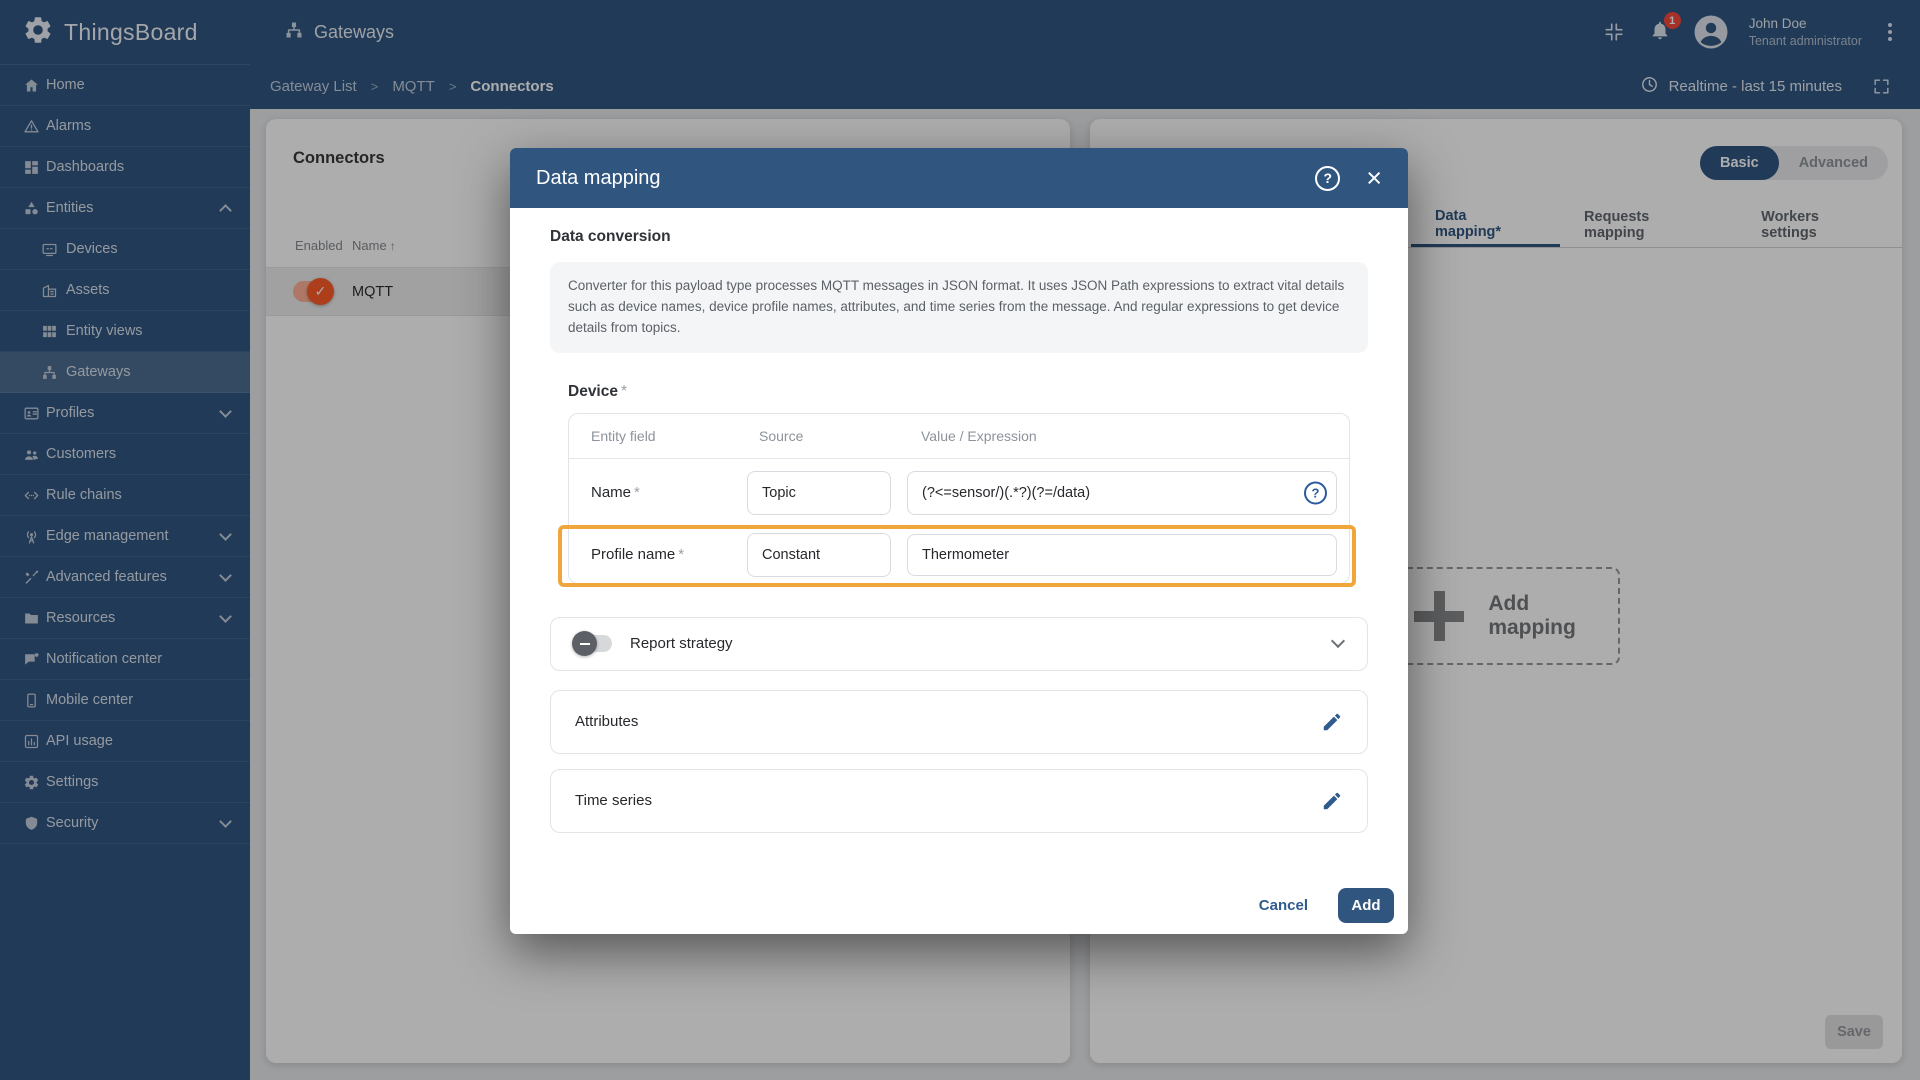  I want to click on profile-value-input, so click(1122, 554).